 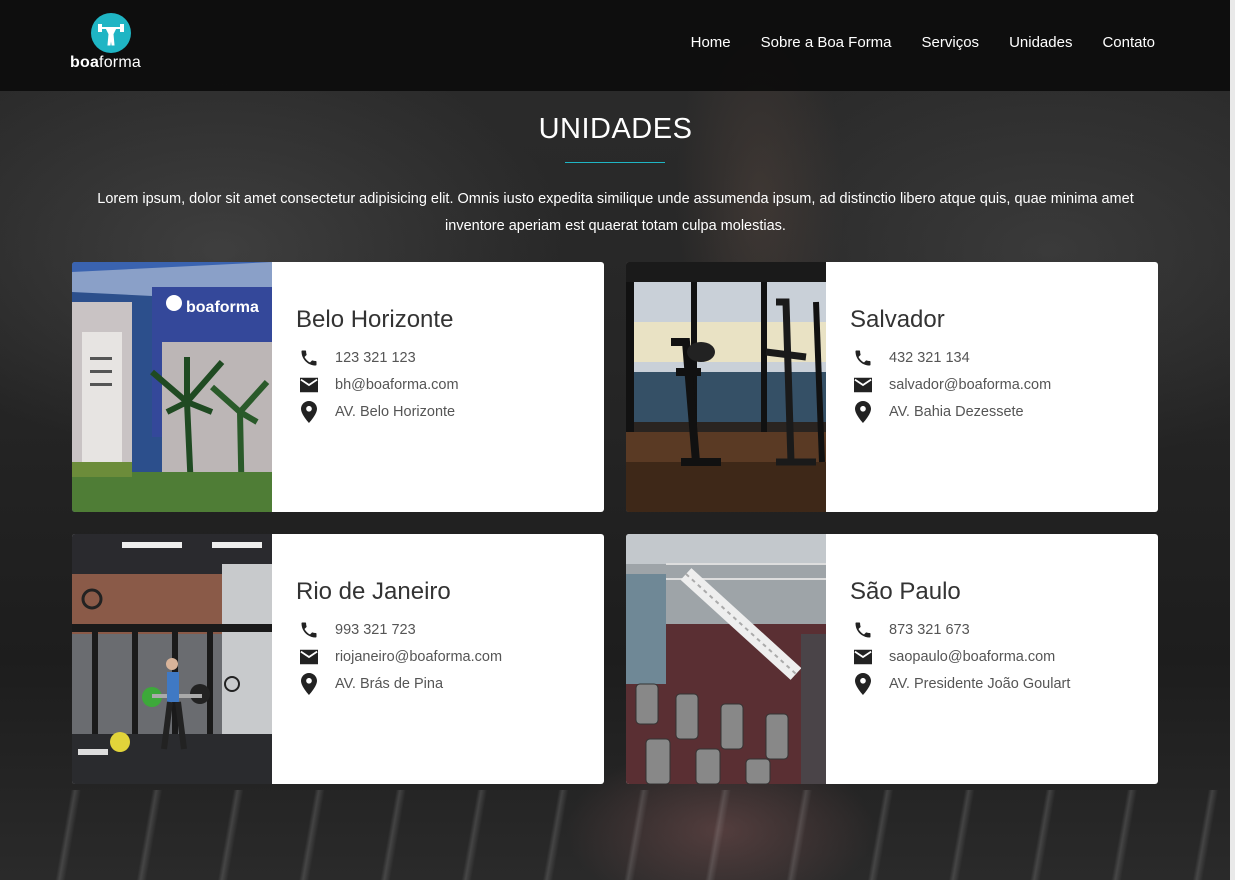 I want to click on unit-phone: 432 321 134, so click(x=929, y=358).